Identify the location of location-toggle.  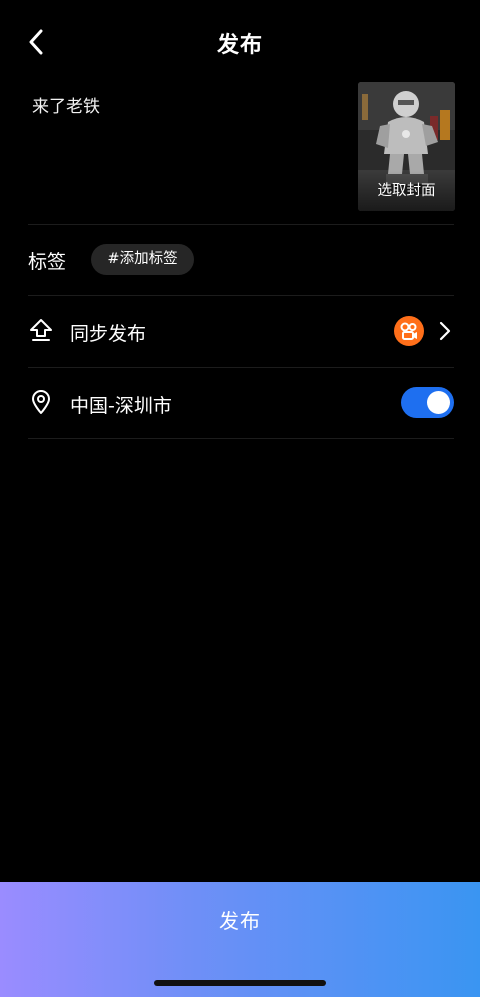
(427, 402).